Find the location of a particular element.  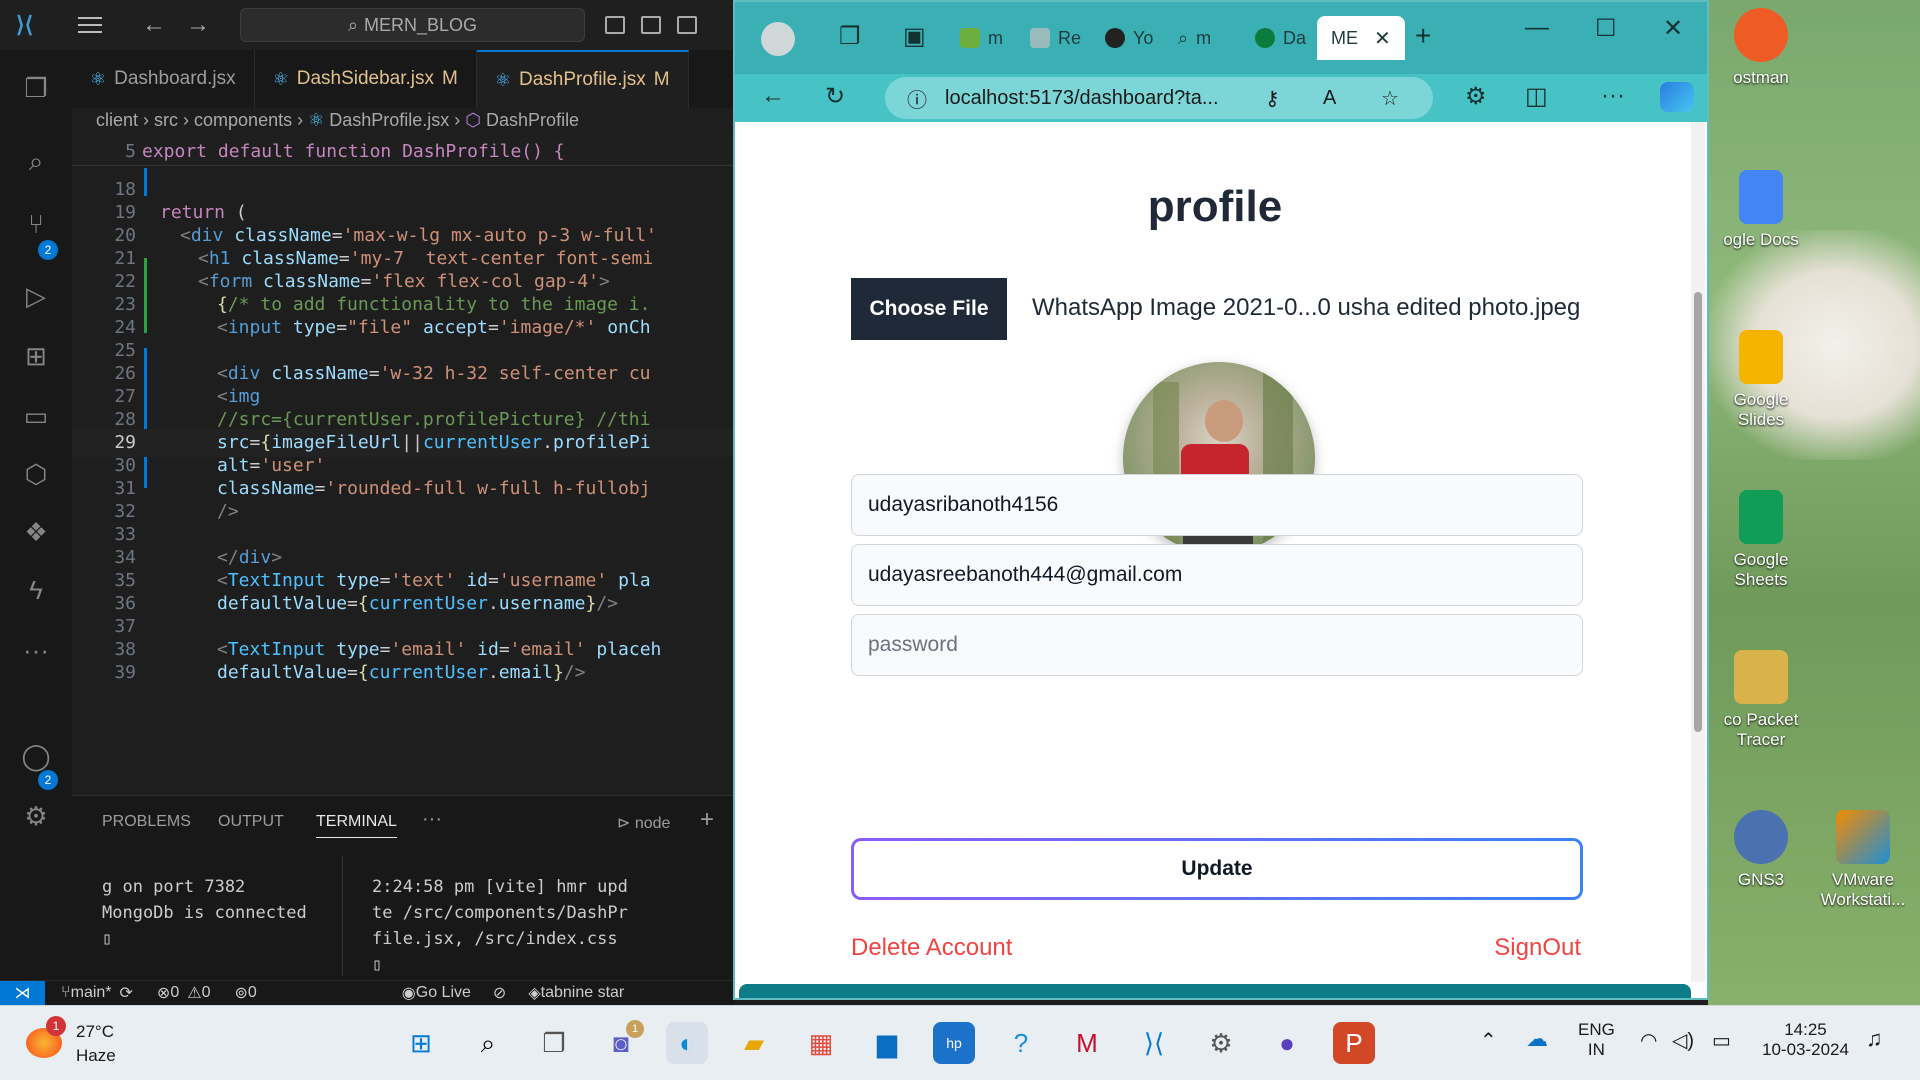

minimize-icon: — is located at coordinates (1537, 28).